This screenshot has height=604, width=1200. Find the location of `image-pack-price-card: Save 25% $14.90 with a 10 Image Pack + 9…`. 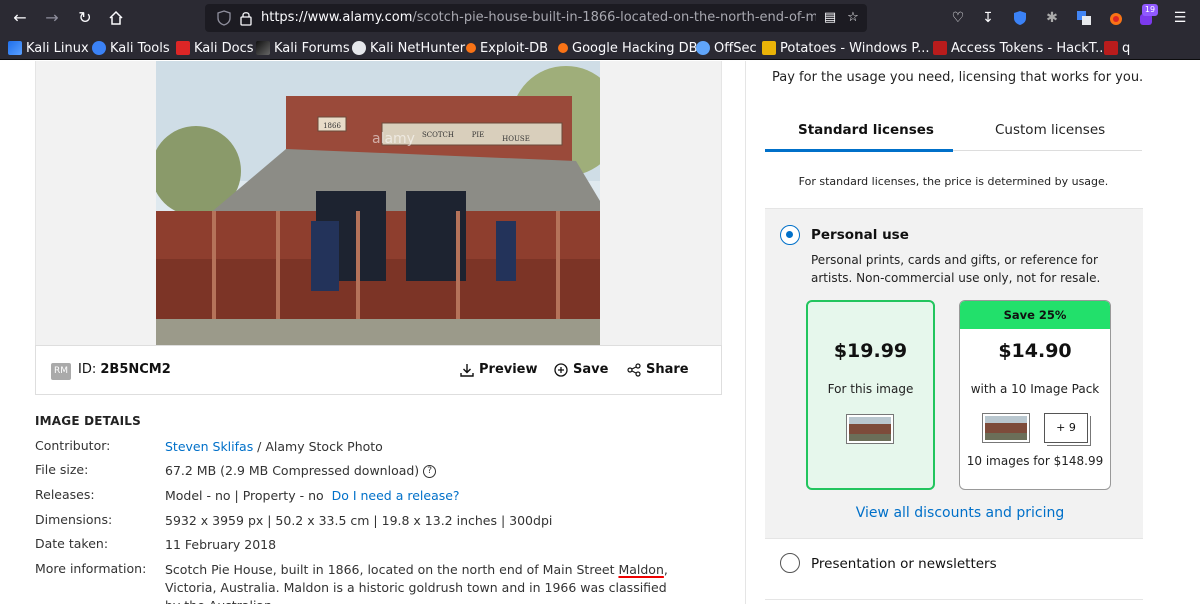

image-pack-price-card: Save 25% $14.90 with a 10 Image Pack + 9… is located at coordinates (1035, 395).